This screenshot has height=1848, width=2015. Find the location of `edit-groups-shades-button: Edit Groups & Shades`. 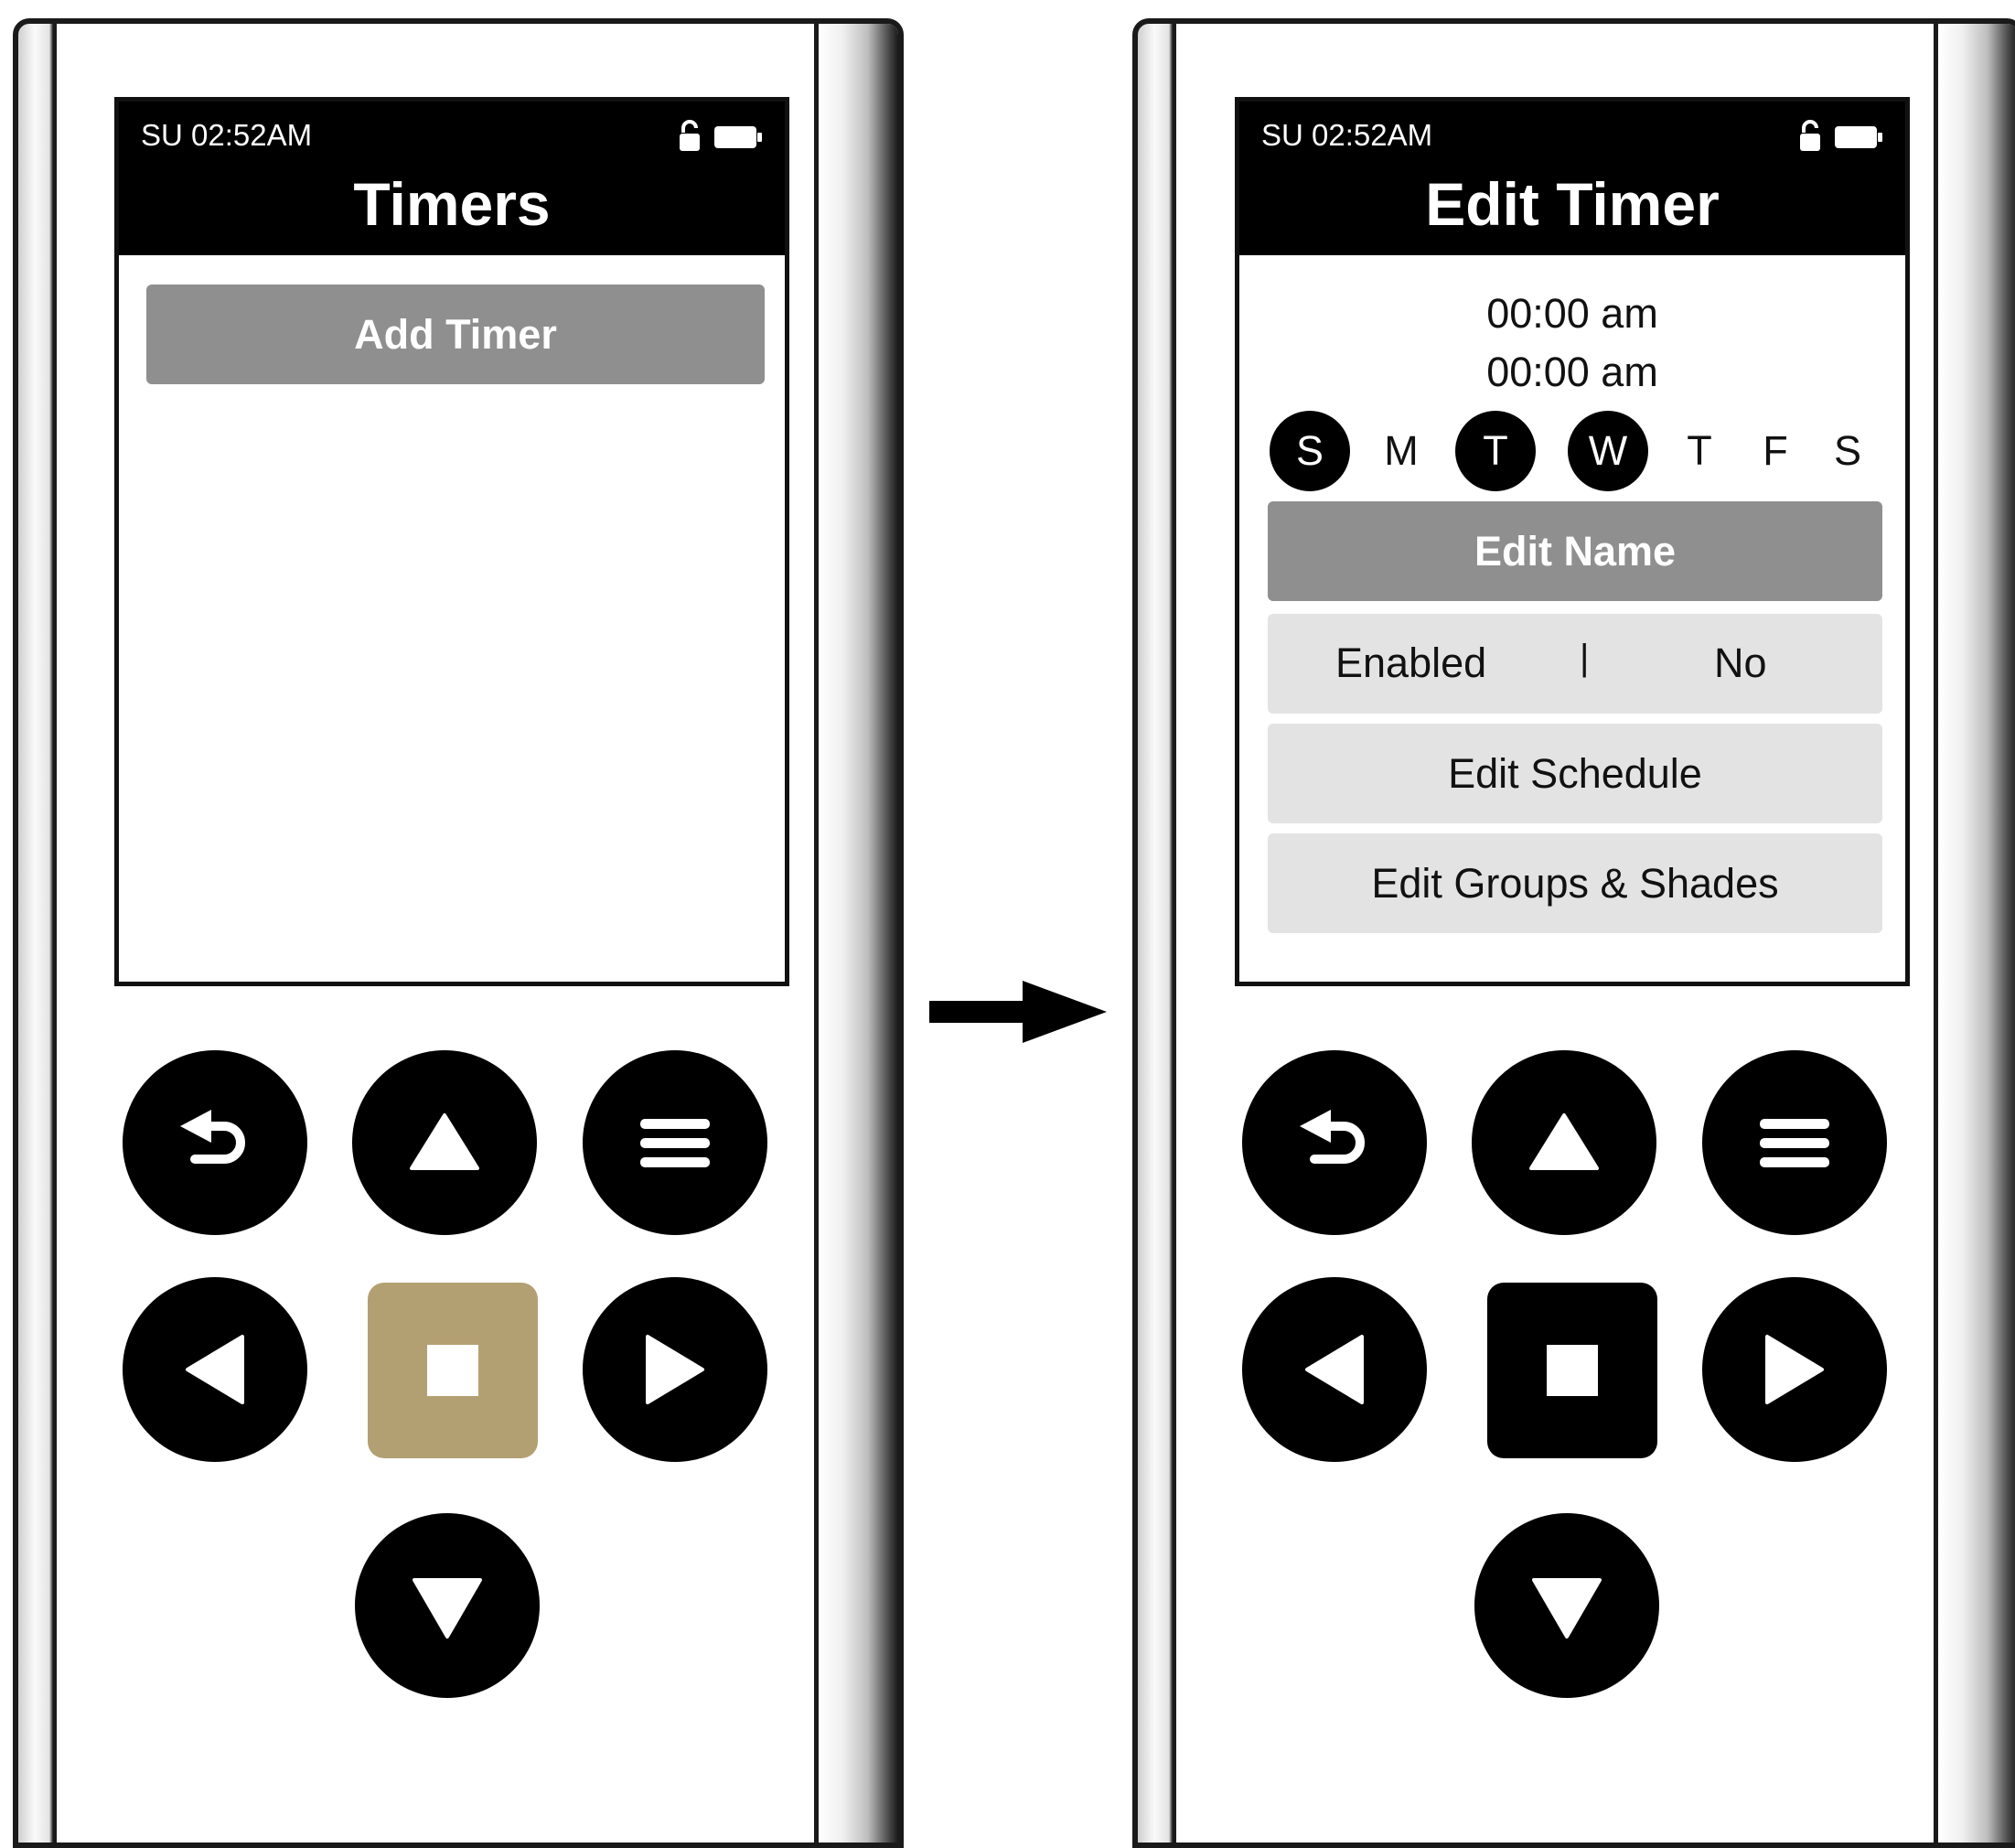

edit-groups-shades-button: Edit Groups & Shades is located at coordinates (1575, 883).